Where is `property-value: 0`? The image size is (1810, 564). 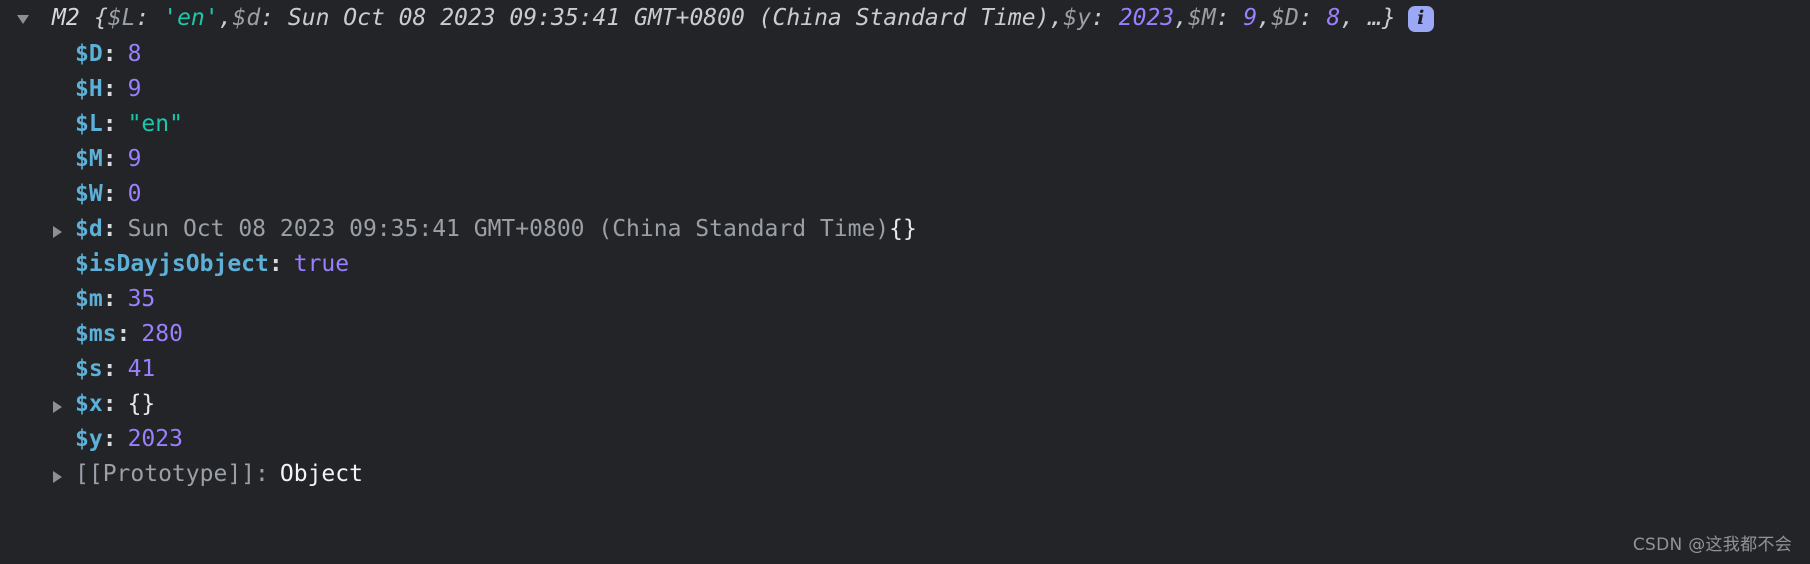 property-value: 0 is located at coordinates (134, 194).